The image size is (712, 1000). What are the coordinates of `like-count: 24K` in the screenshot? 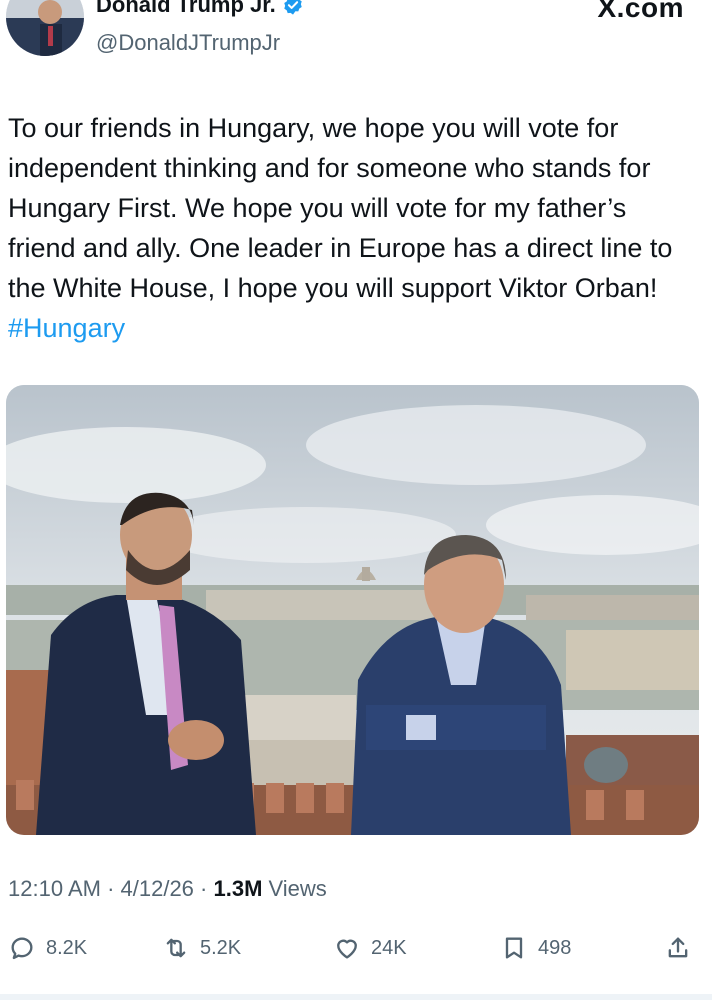 It's located at (389, 947).